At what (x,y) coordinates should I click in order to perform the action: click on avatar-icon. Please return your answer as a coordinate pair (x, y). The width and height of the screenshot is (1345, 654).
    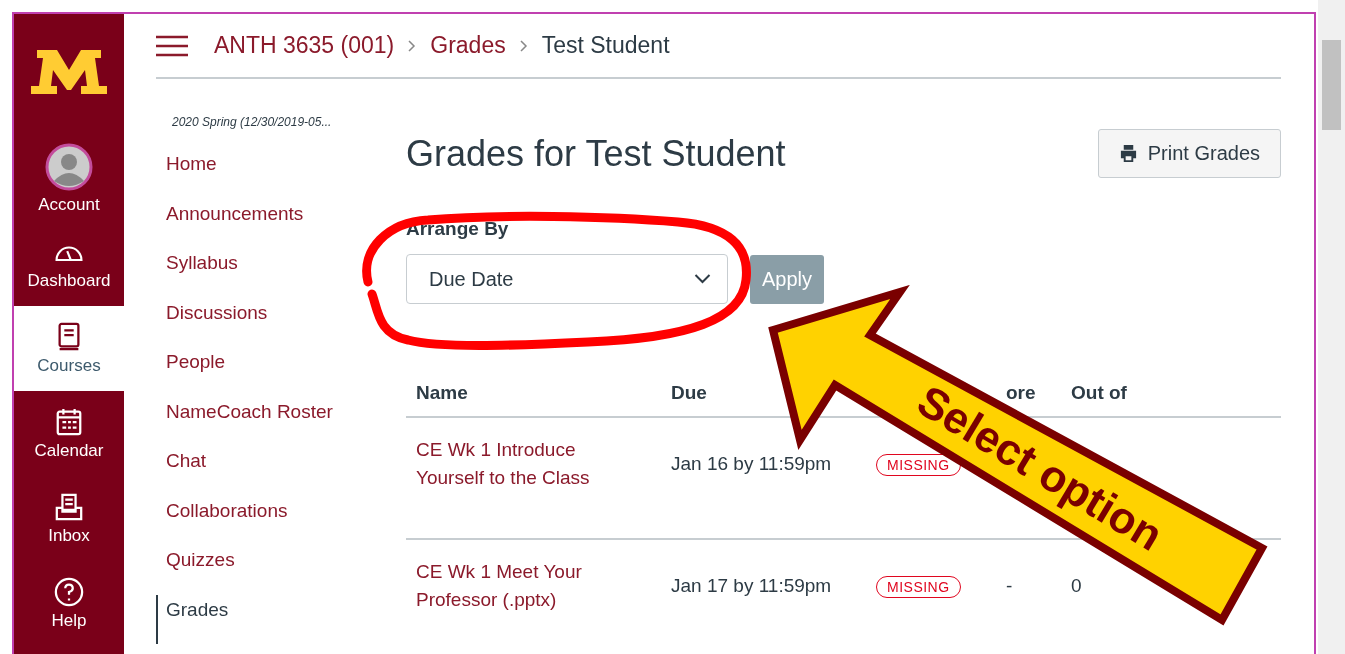
    Looking at the image, I should click on (69, 166).